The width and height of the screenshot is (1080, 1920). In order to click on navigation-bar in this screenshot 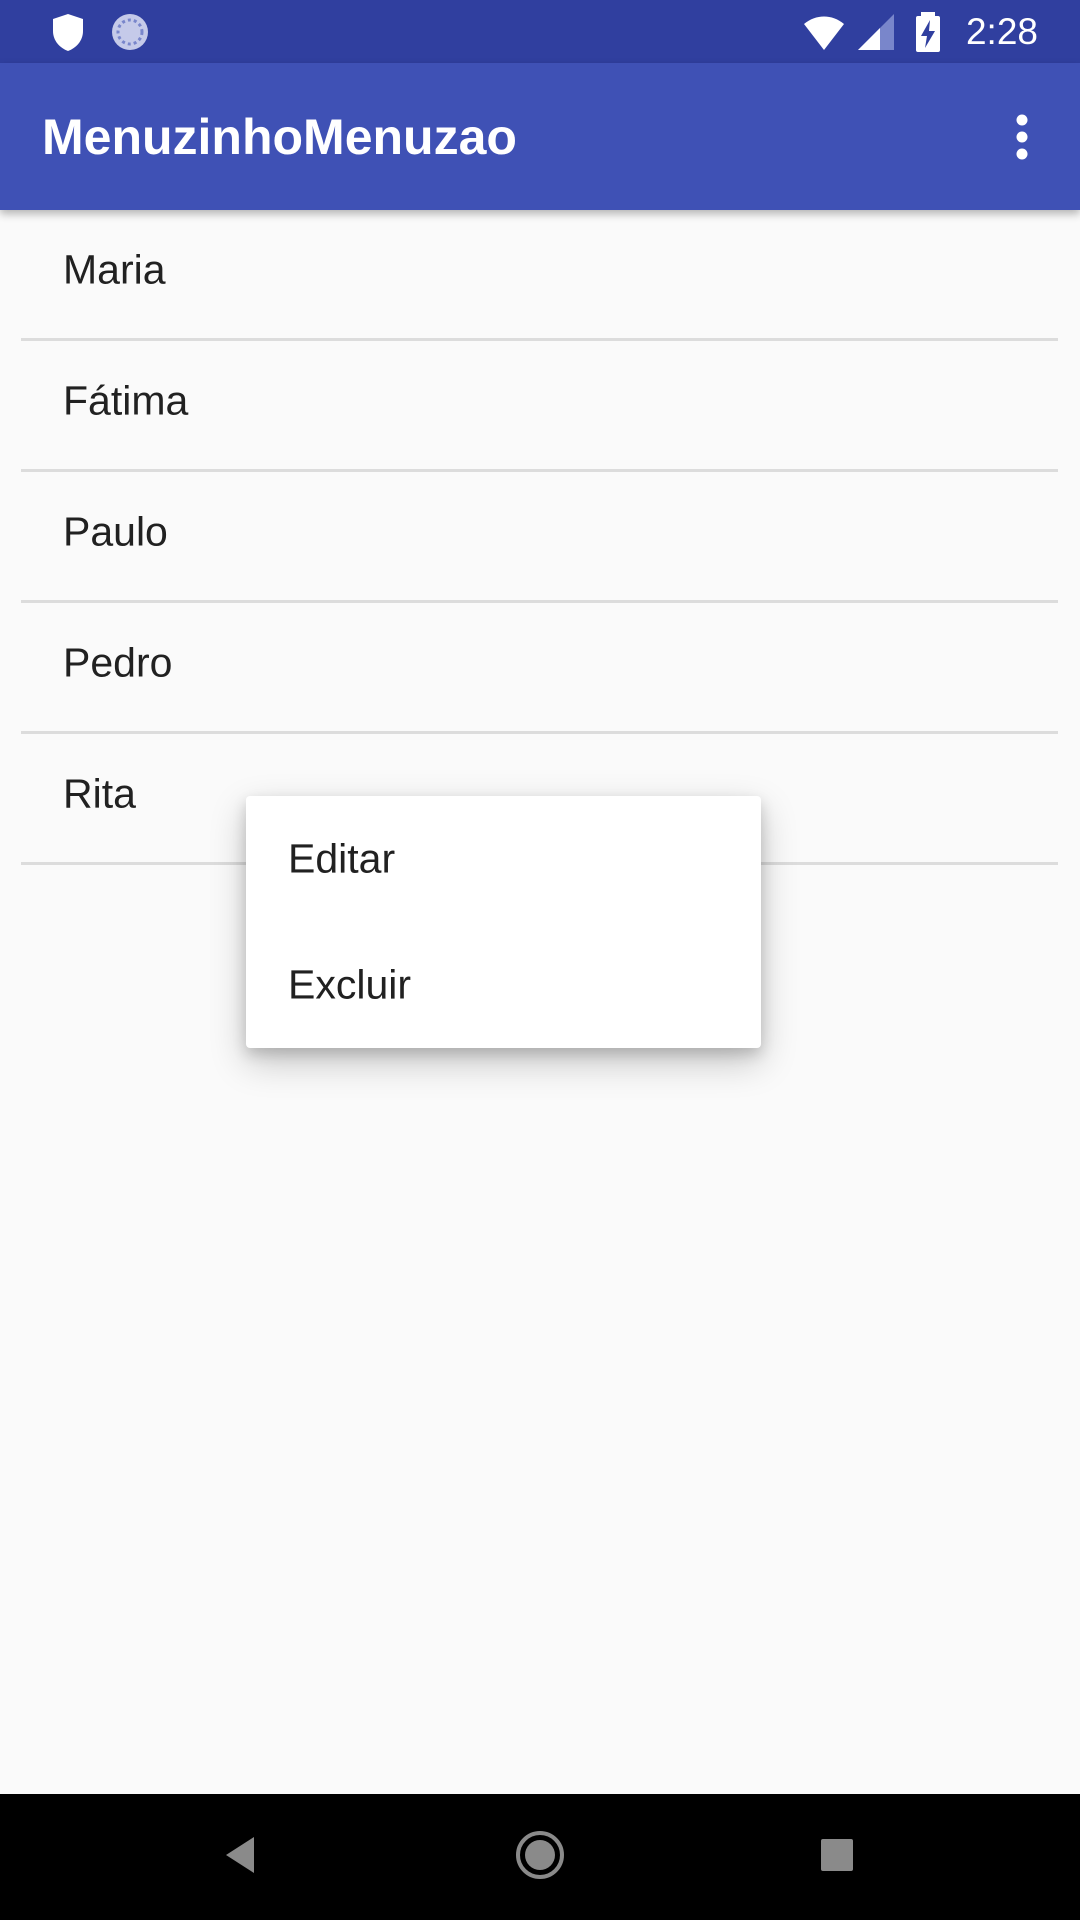, I will do `click(540, 1857)`.